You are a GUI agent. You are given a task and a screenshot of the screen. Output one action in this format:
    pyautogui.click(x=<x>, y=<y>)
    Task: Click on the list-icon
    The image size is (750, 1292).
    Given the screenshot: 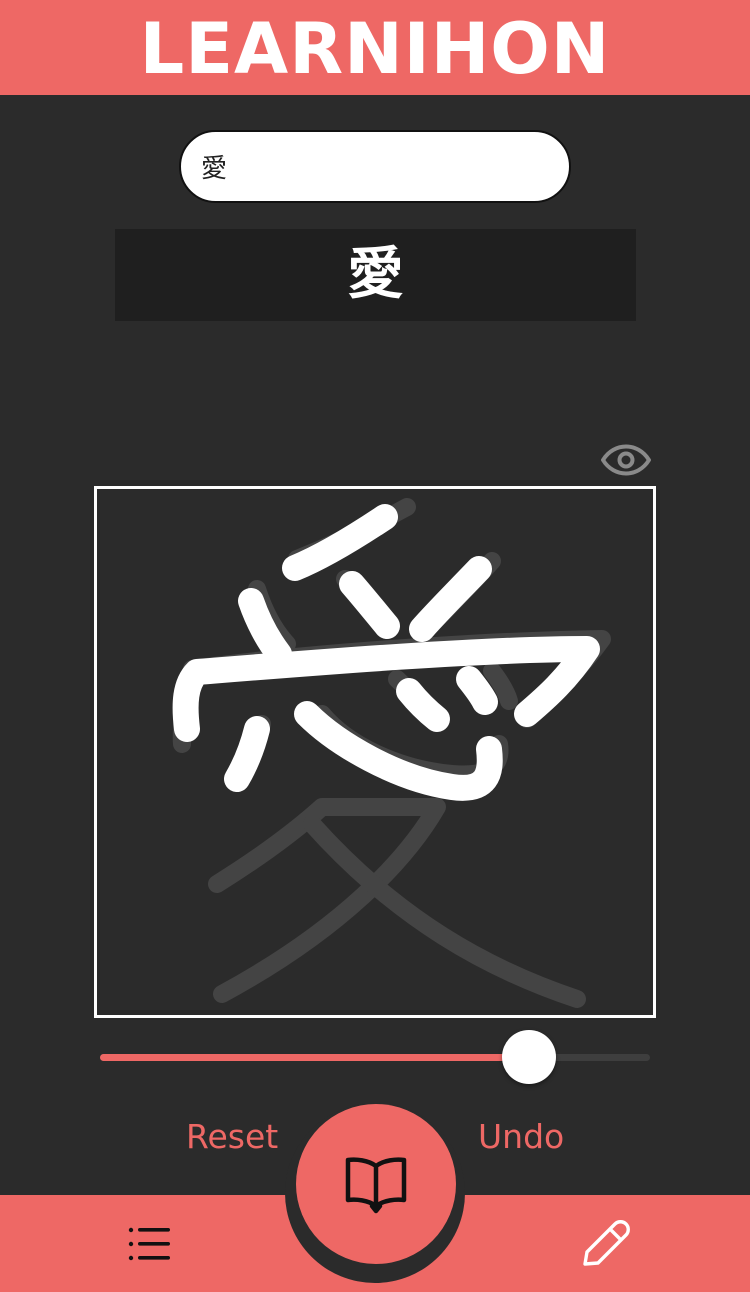 What is the action you would take?
    pyautogui.click(x=149, y=1244)
    